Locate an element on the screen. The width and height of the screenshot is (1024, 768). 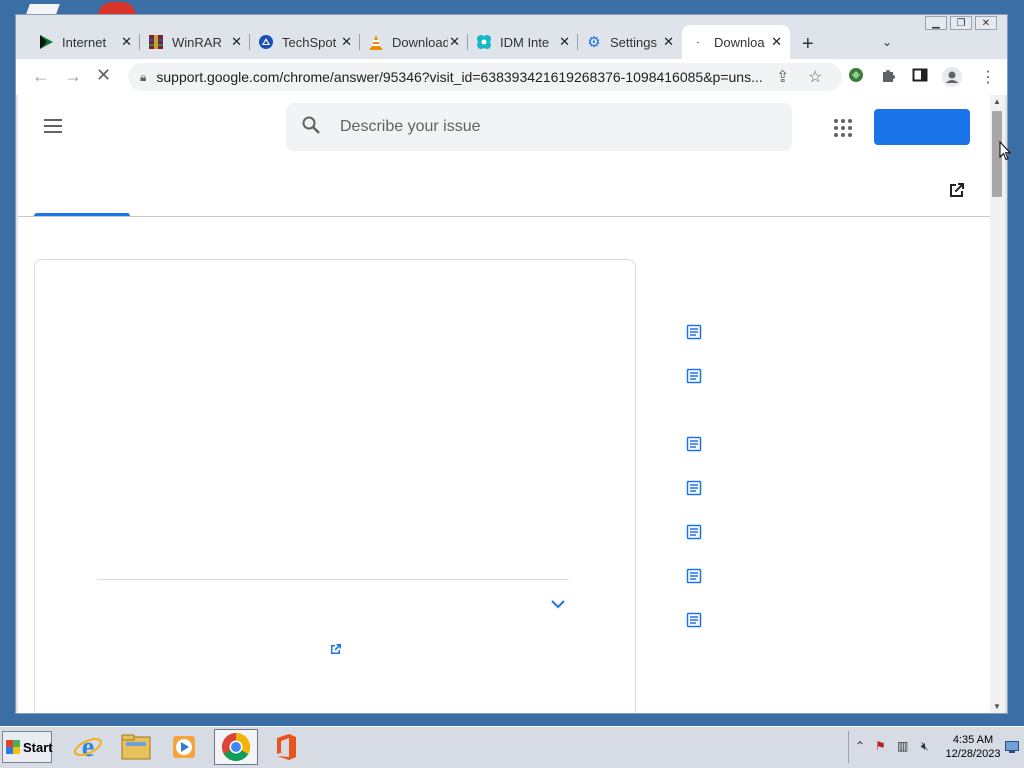
tab-title: Internet is located at coordinates (84, 42).